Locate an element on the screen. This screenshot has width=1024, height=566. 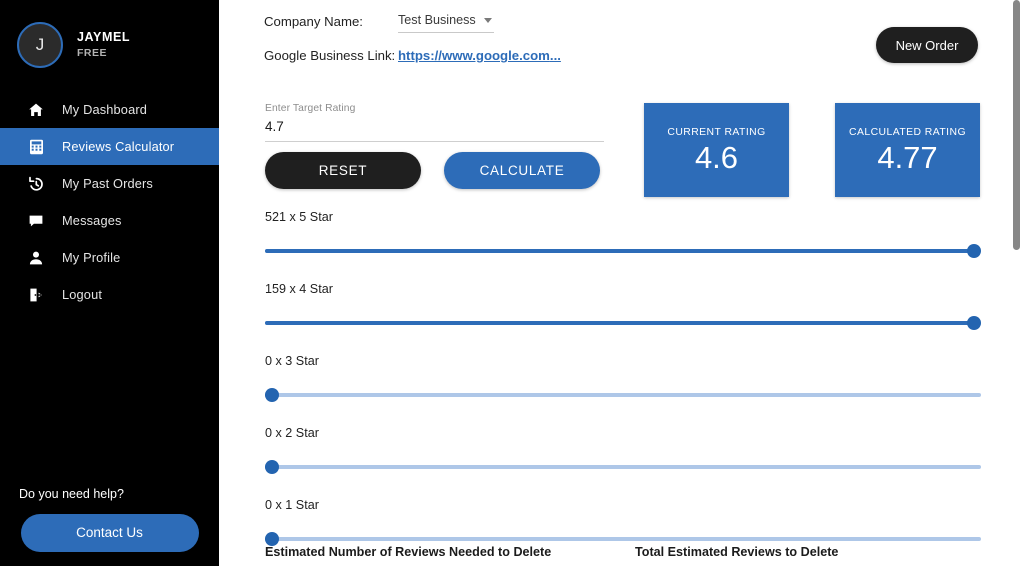
sidebar-item-label: My Dashboard is located at coordinates (105, 109).